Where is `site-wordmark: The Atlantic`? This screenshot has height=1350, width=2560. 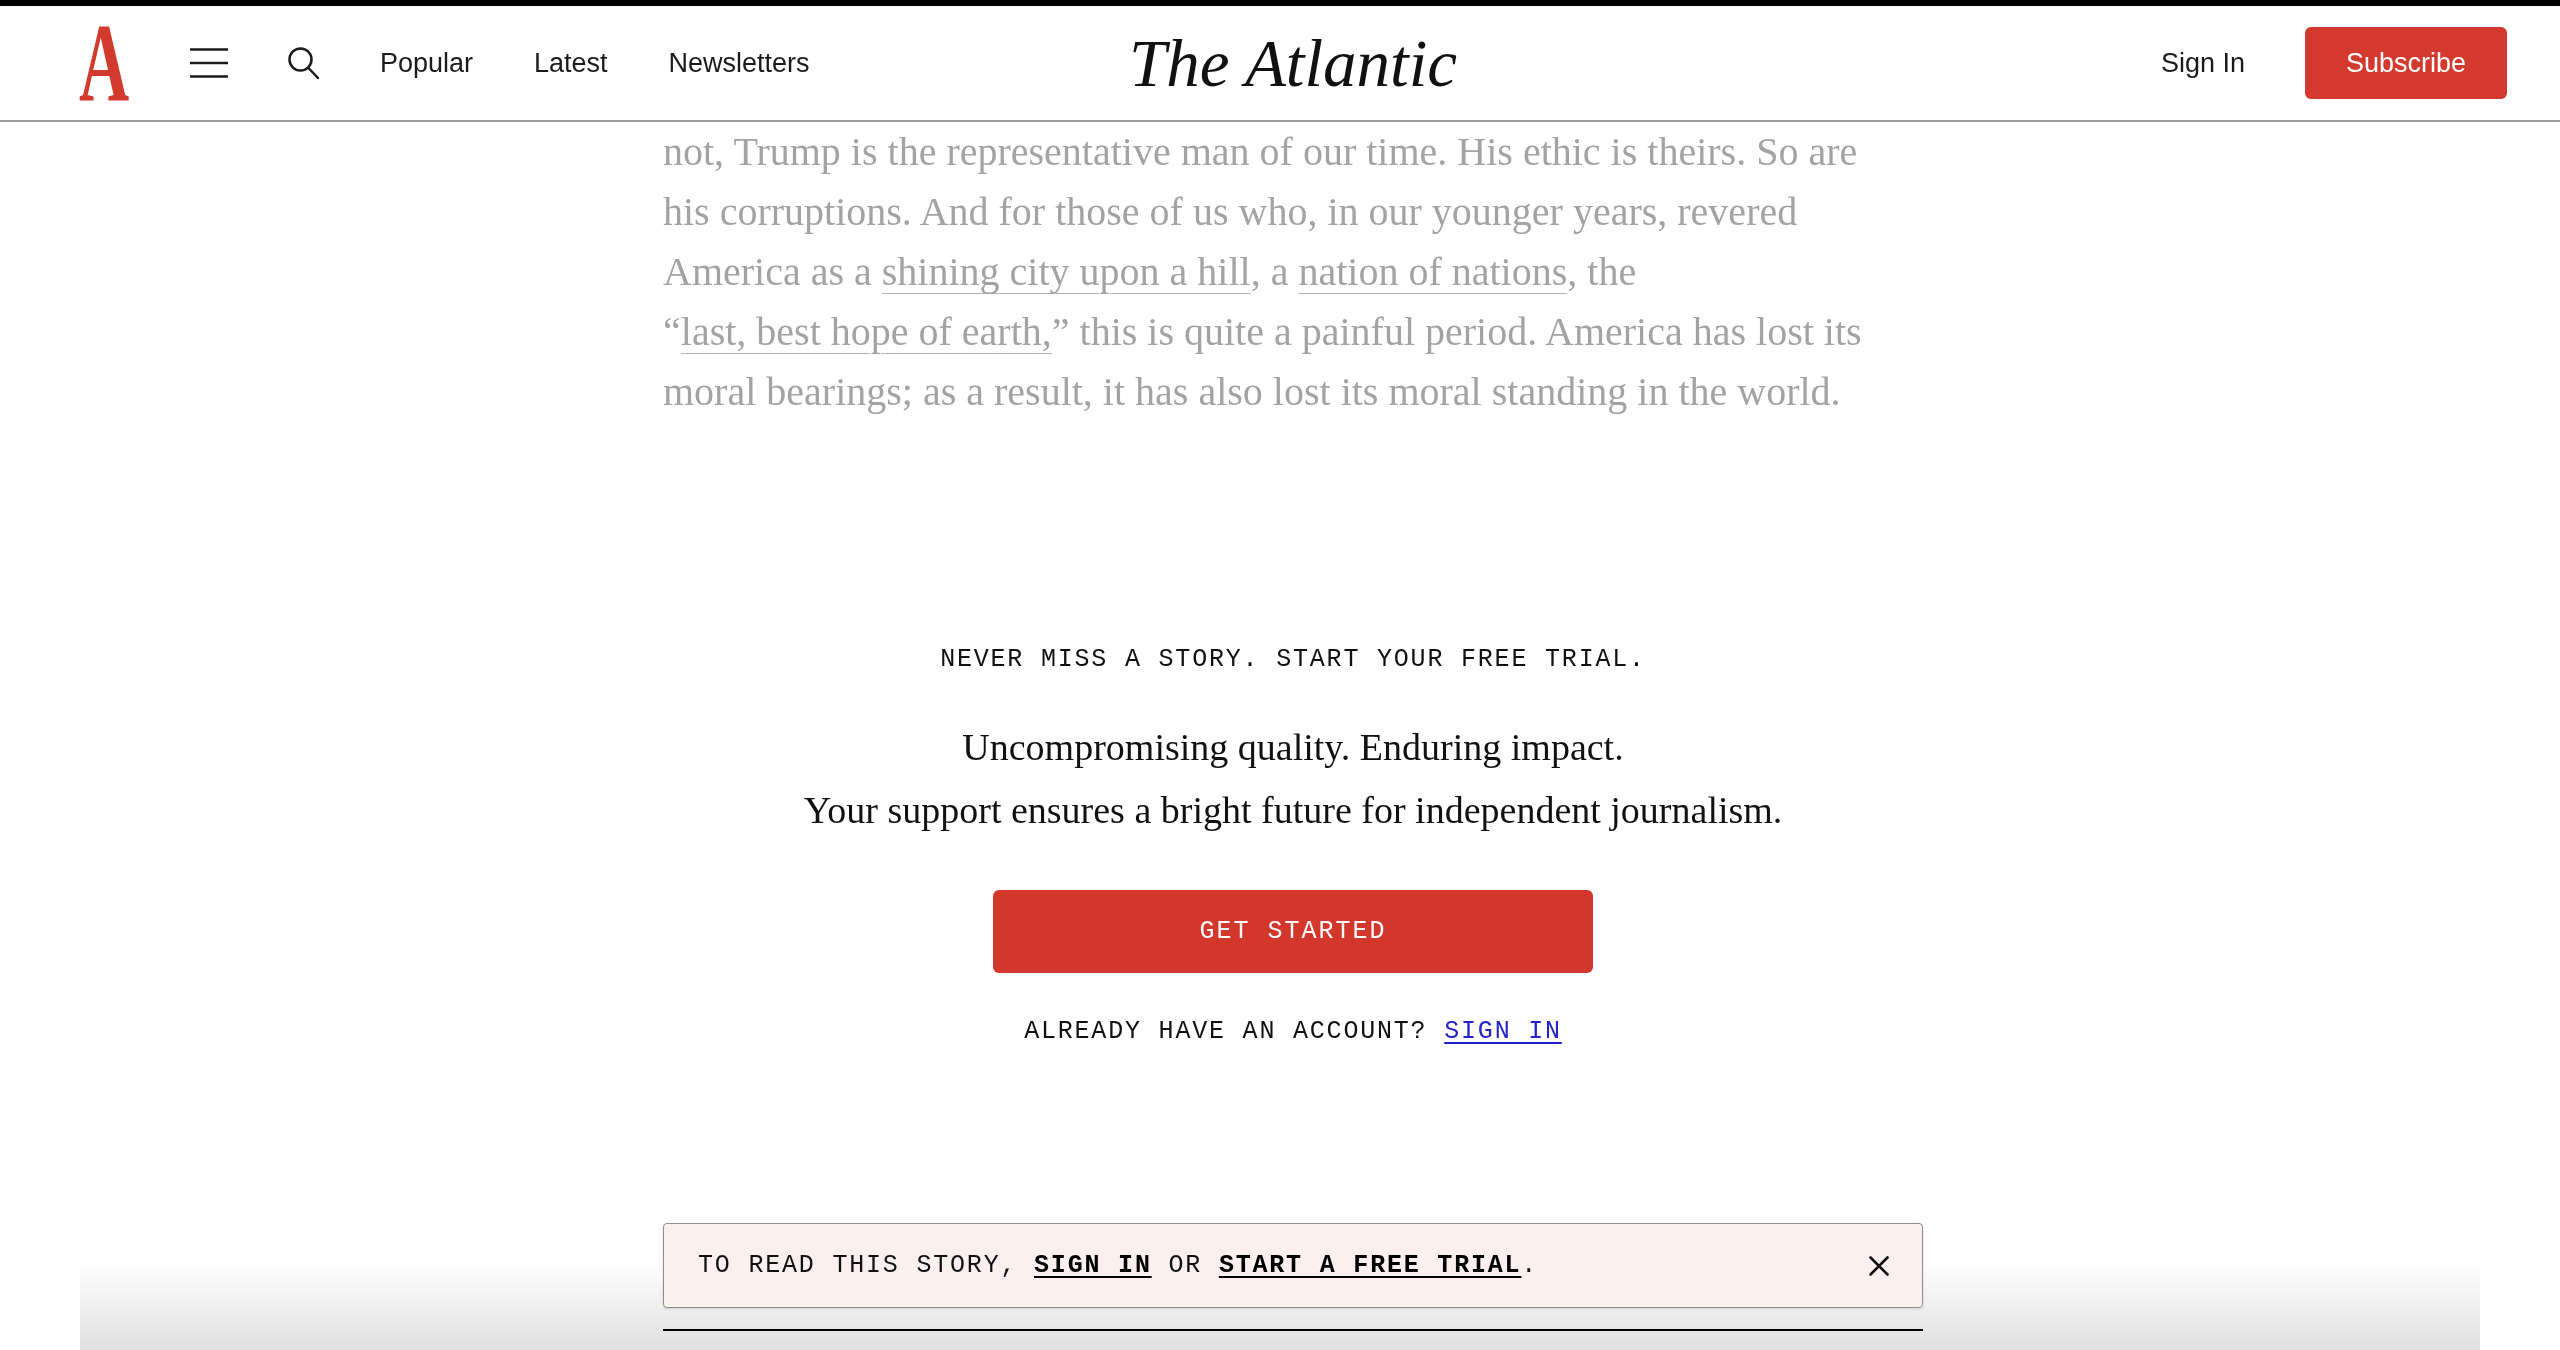
site-wordmark: The Atlantic is located at coordinates (1293, 63).